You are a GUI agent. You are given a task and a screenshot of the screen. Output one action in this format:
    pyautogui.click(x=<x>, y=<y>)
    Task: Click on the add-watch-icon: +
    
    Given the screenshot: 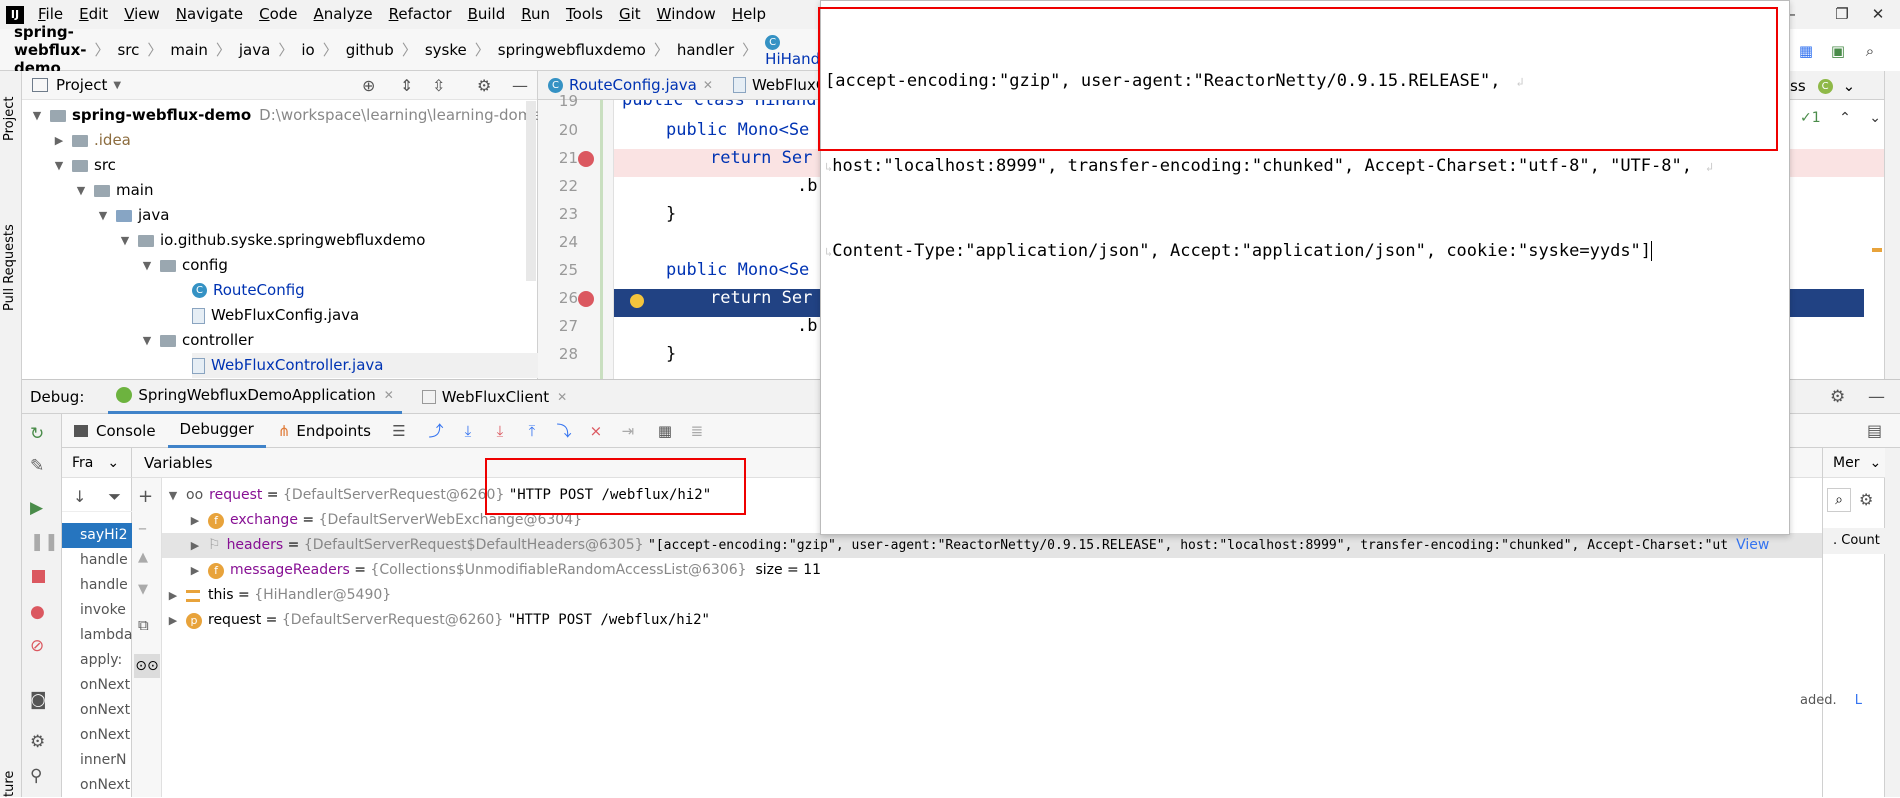 What is the action you would take?
    pyautogui.click(x=145, y=496)
    